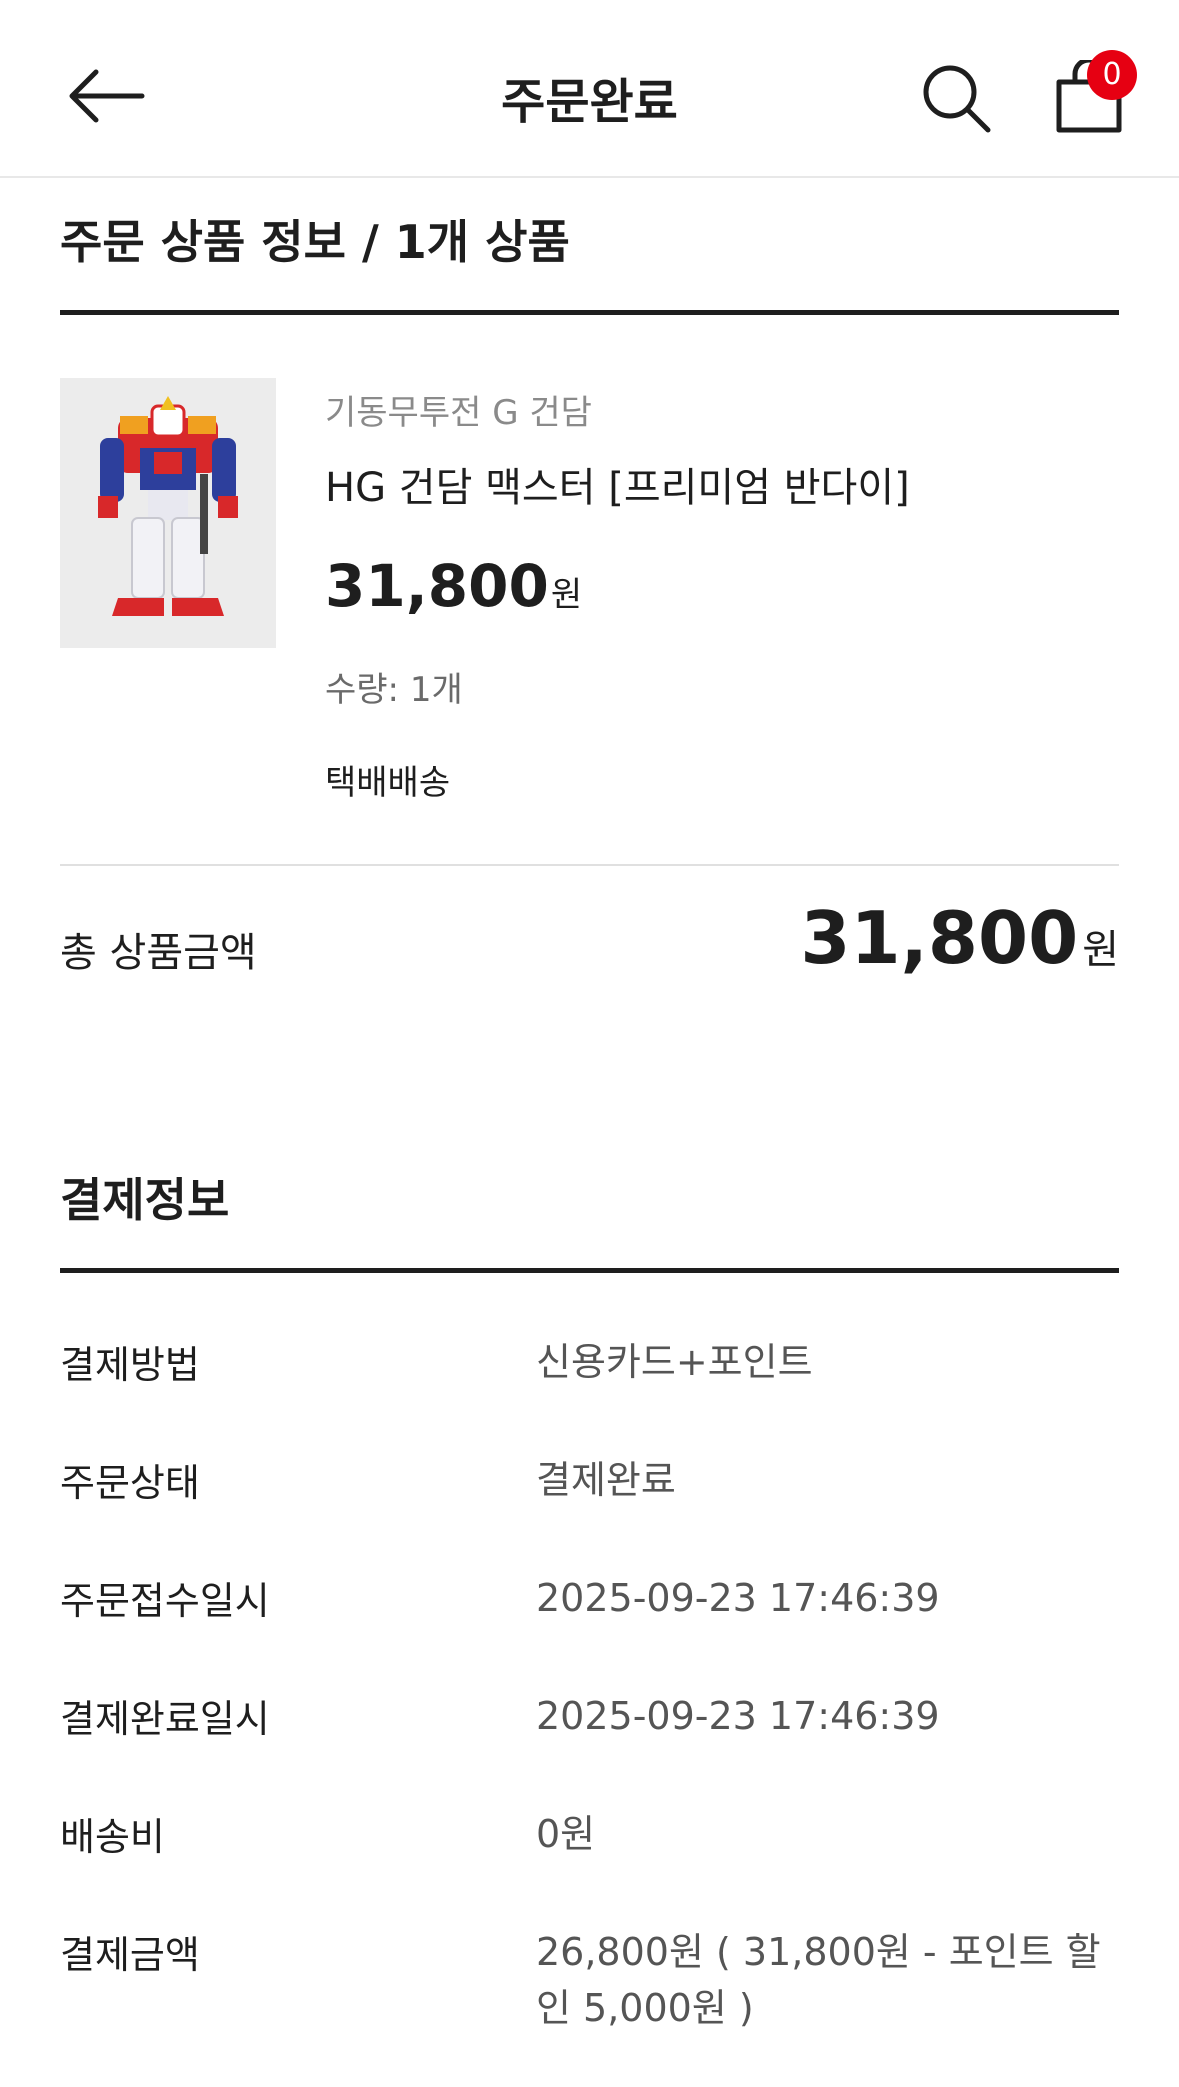  Describe the element at coordinates (939, 938) in the screenshot. I see `total-amount-value: 31,800` at that location.